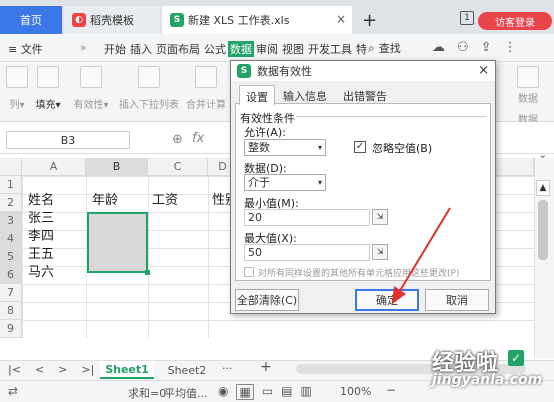  Describe the element at coordinates (355, 391) in the screenshot. I see `zoom-level: 100%` at that location.